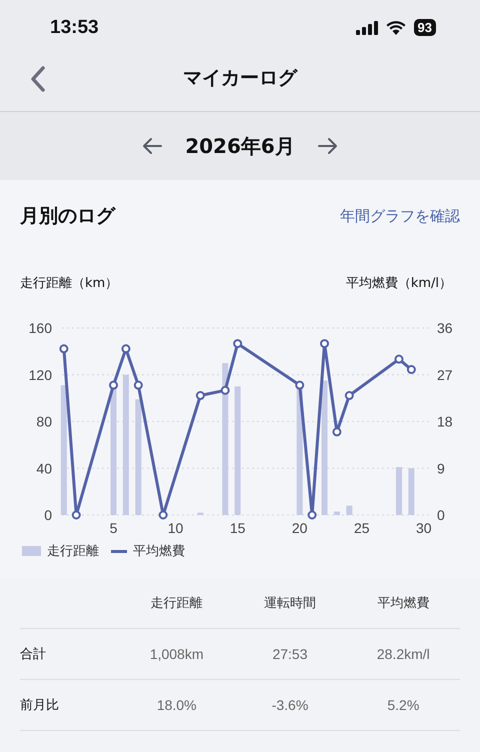  I want to click on x-axis-tick: 25, so click(362, 528).